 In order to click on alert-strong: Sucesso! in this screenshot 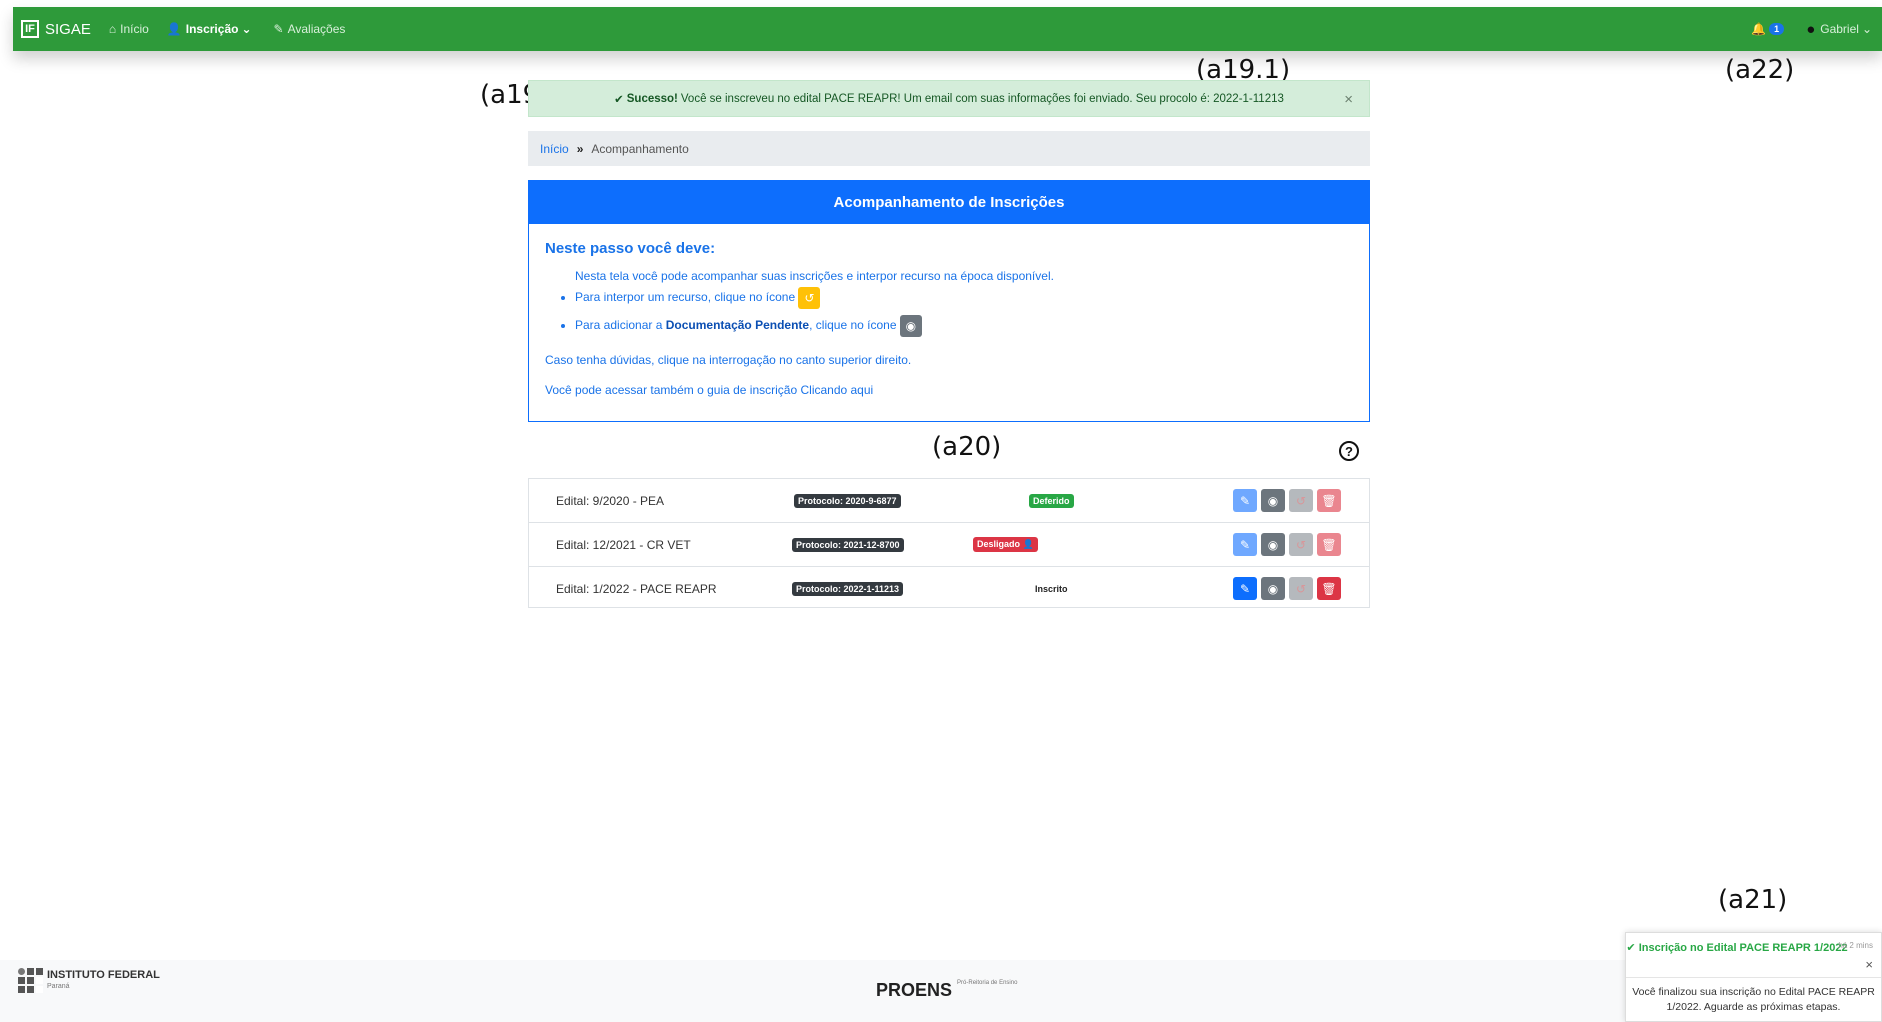, I will do `click(652, 98)`.